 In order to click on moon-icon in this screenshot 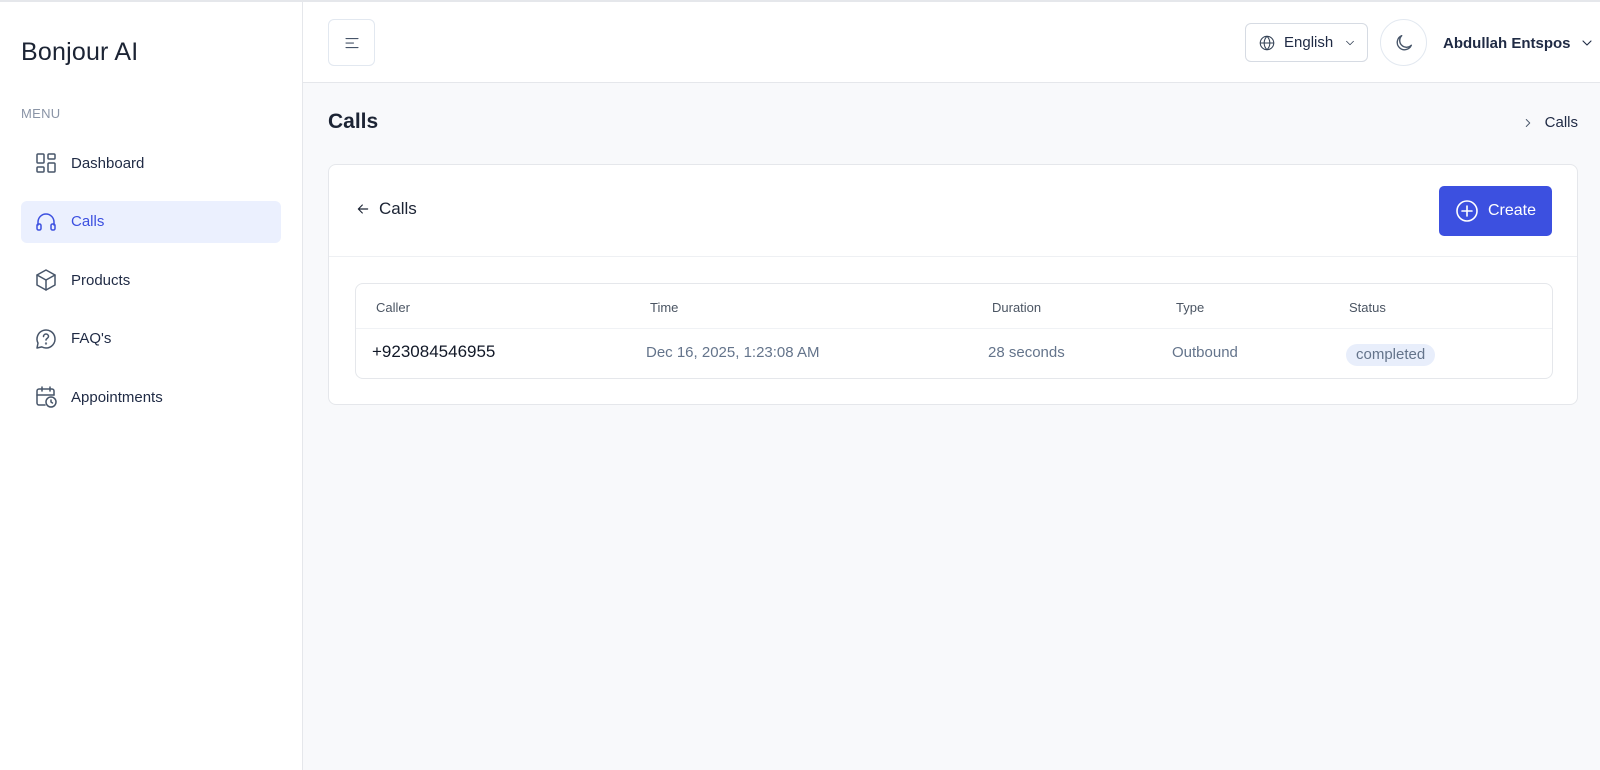, I will do `click(1404, 42)`.